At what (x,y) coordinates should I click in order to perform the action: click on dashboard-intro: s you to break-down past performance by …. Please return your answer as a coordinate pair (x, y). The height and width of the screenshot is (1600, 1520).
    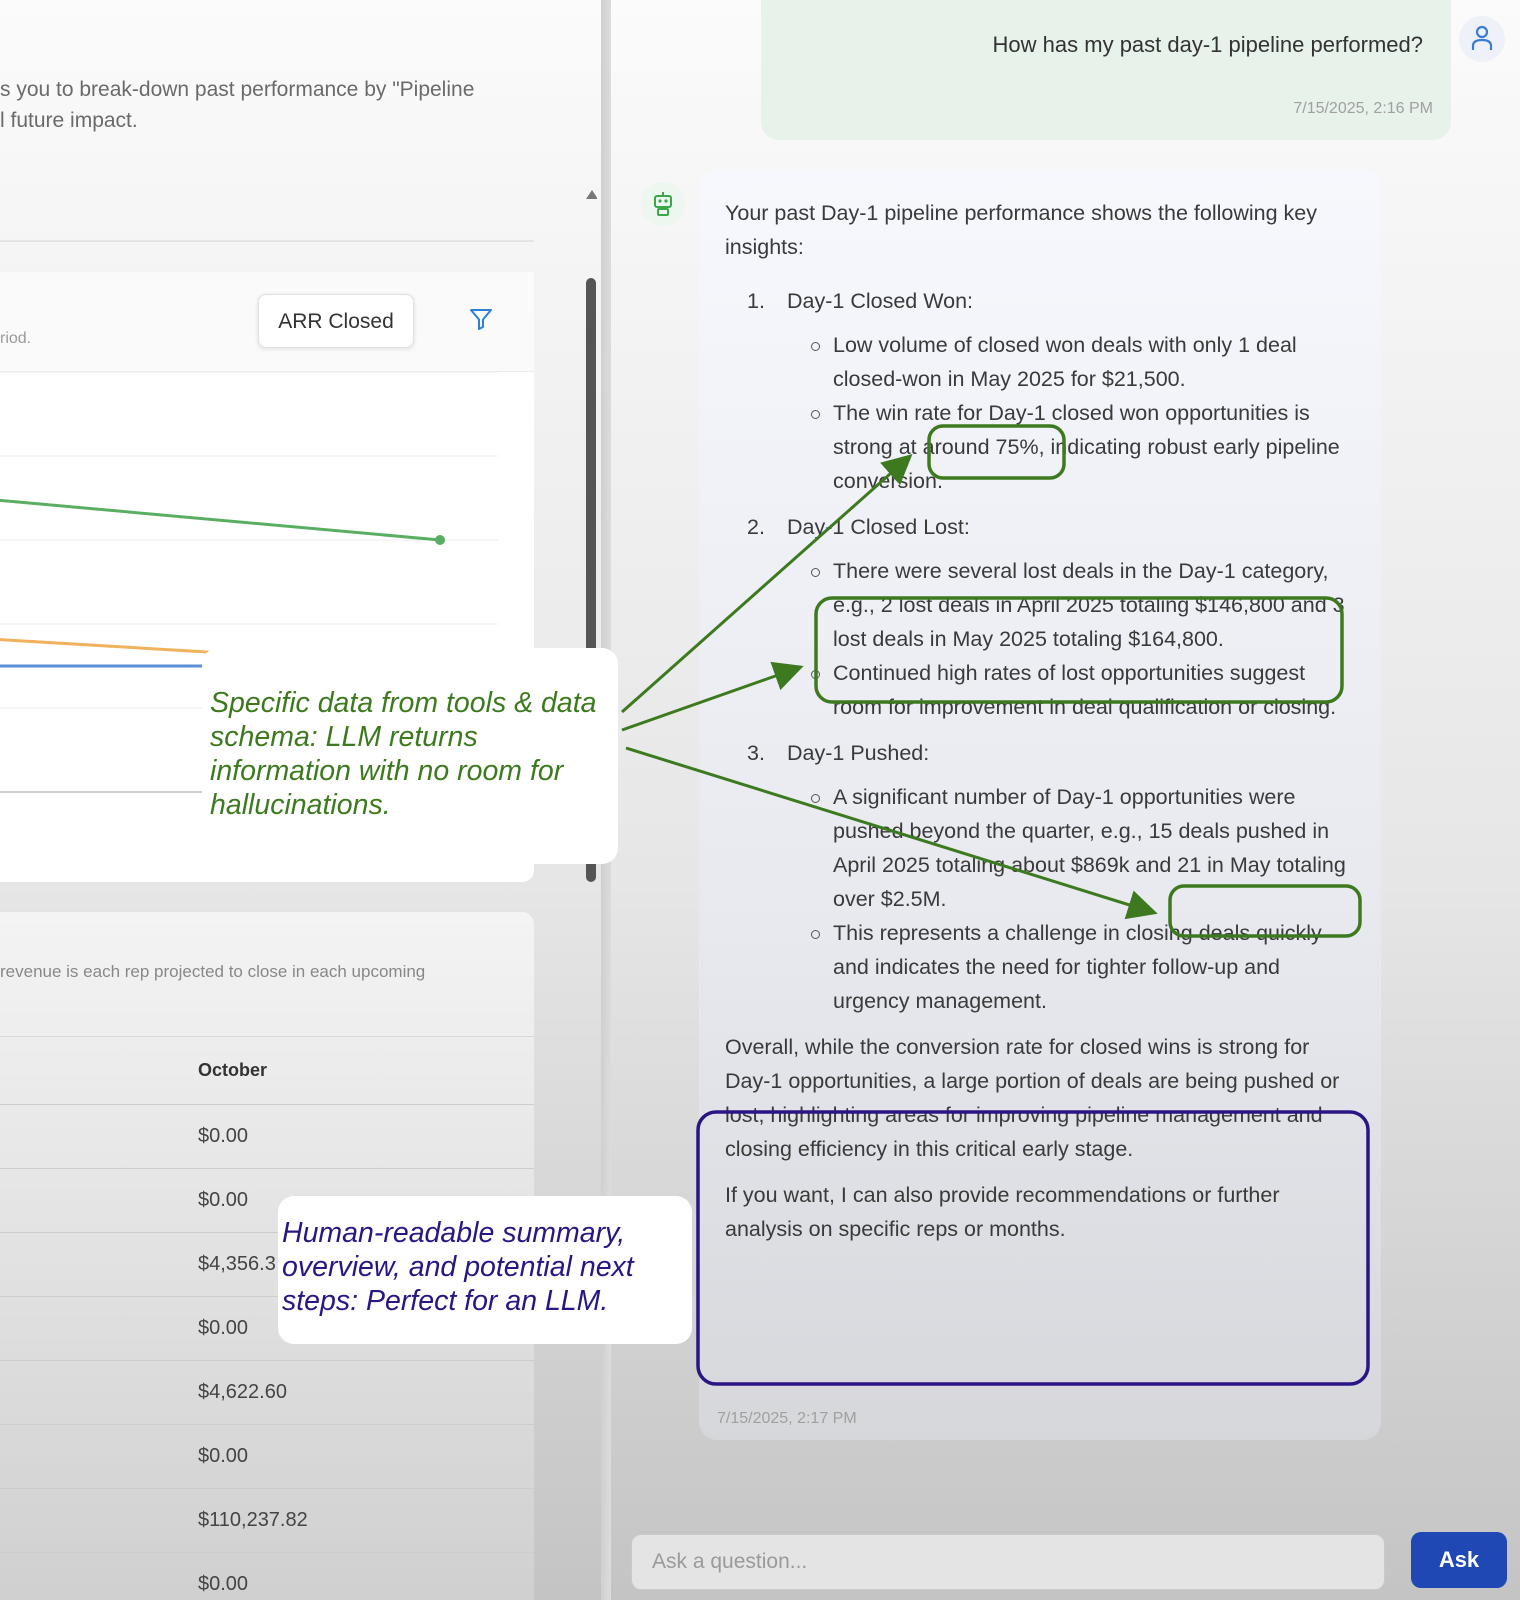
    Looking at the image, I should click on (265, 105).